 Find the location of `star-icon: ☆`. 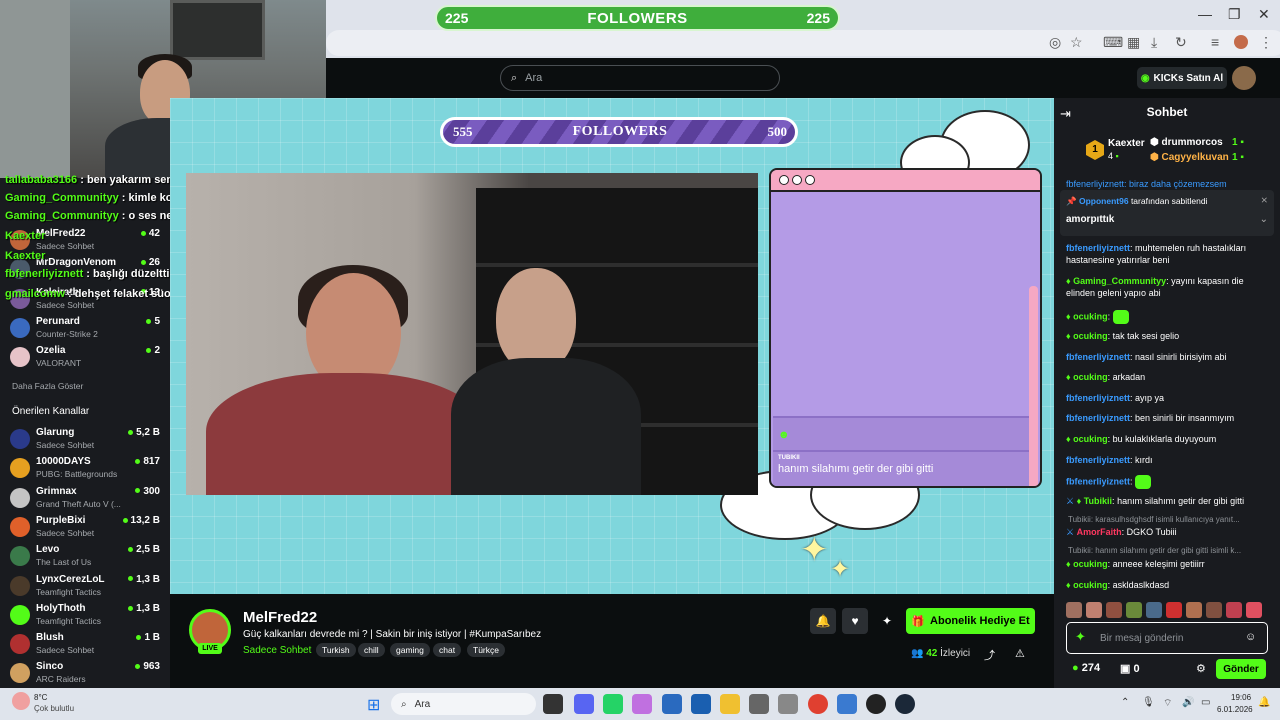

star-icon: ☆ is located at coordinates (1076, 42).